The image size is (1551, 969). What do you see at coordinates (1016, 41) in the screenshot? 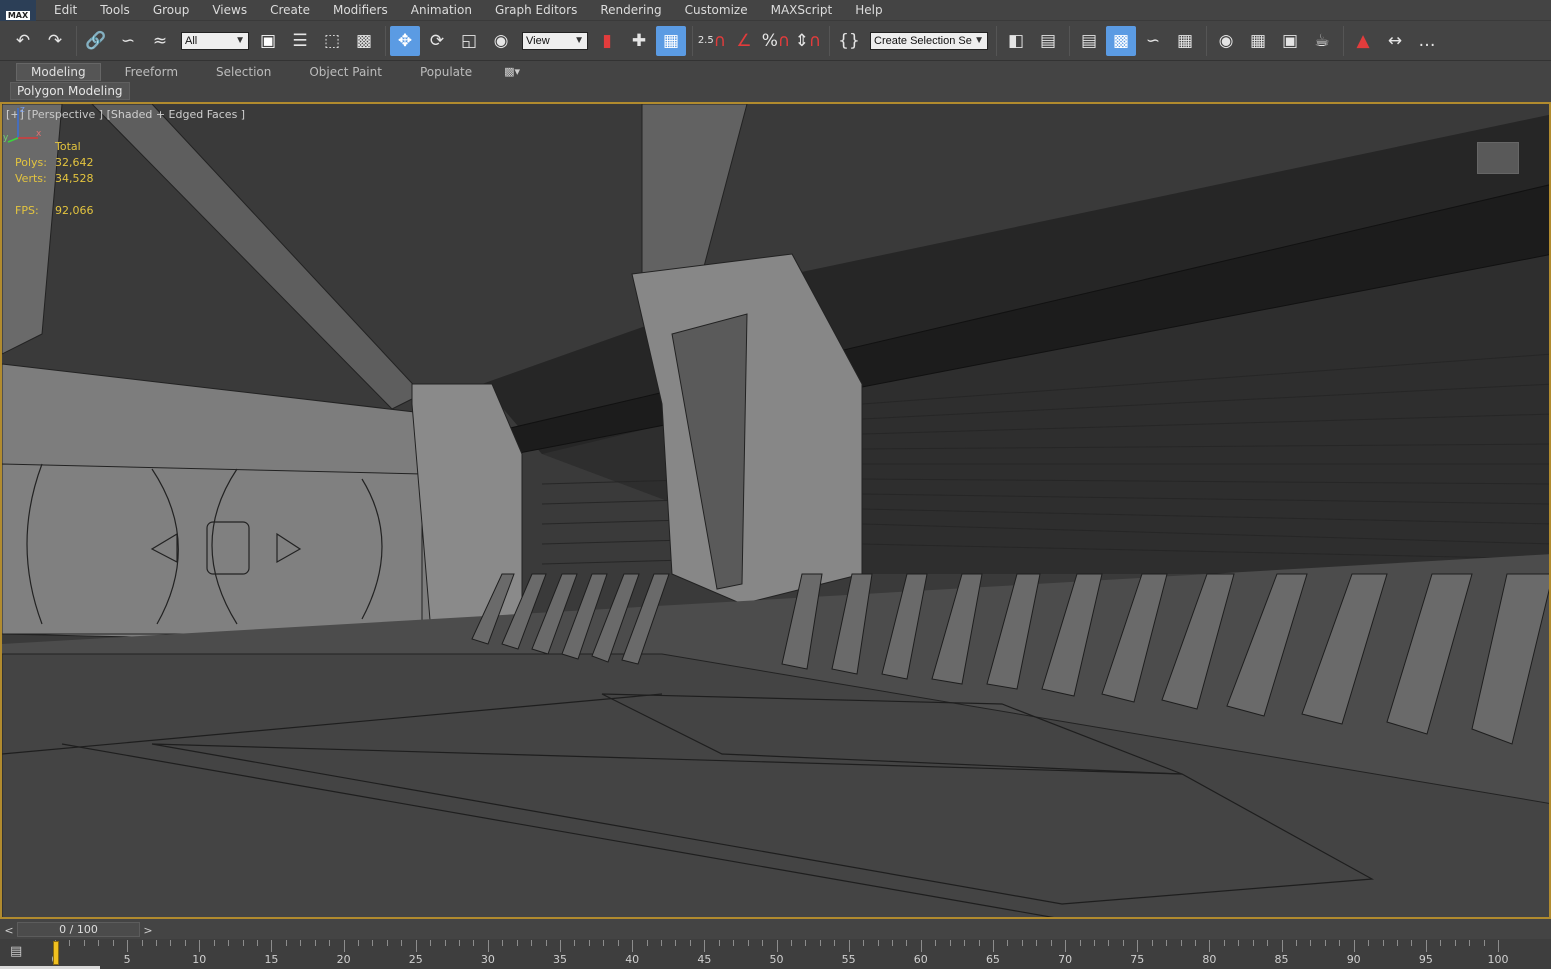
I see `mirror-icon: ◧` at bounding box center [1016, 41].